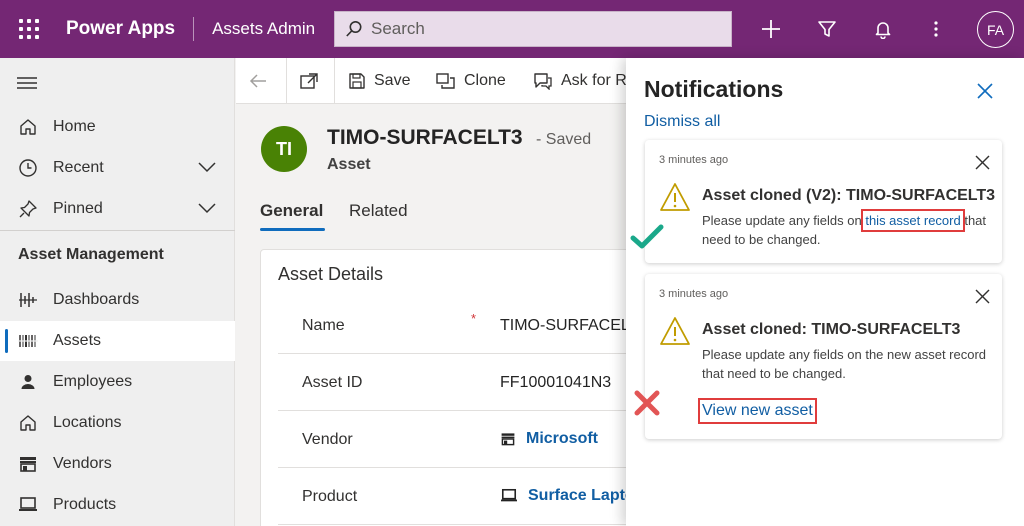 The height and width of the screenshot is (526, 1024). I want to click on sidebar-item-home: Home, so click(117, 127).